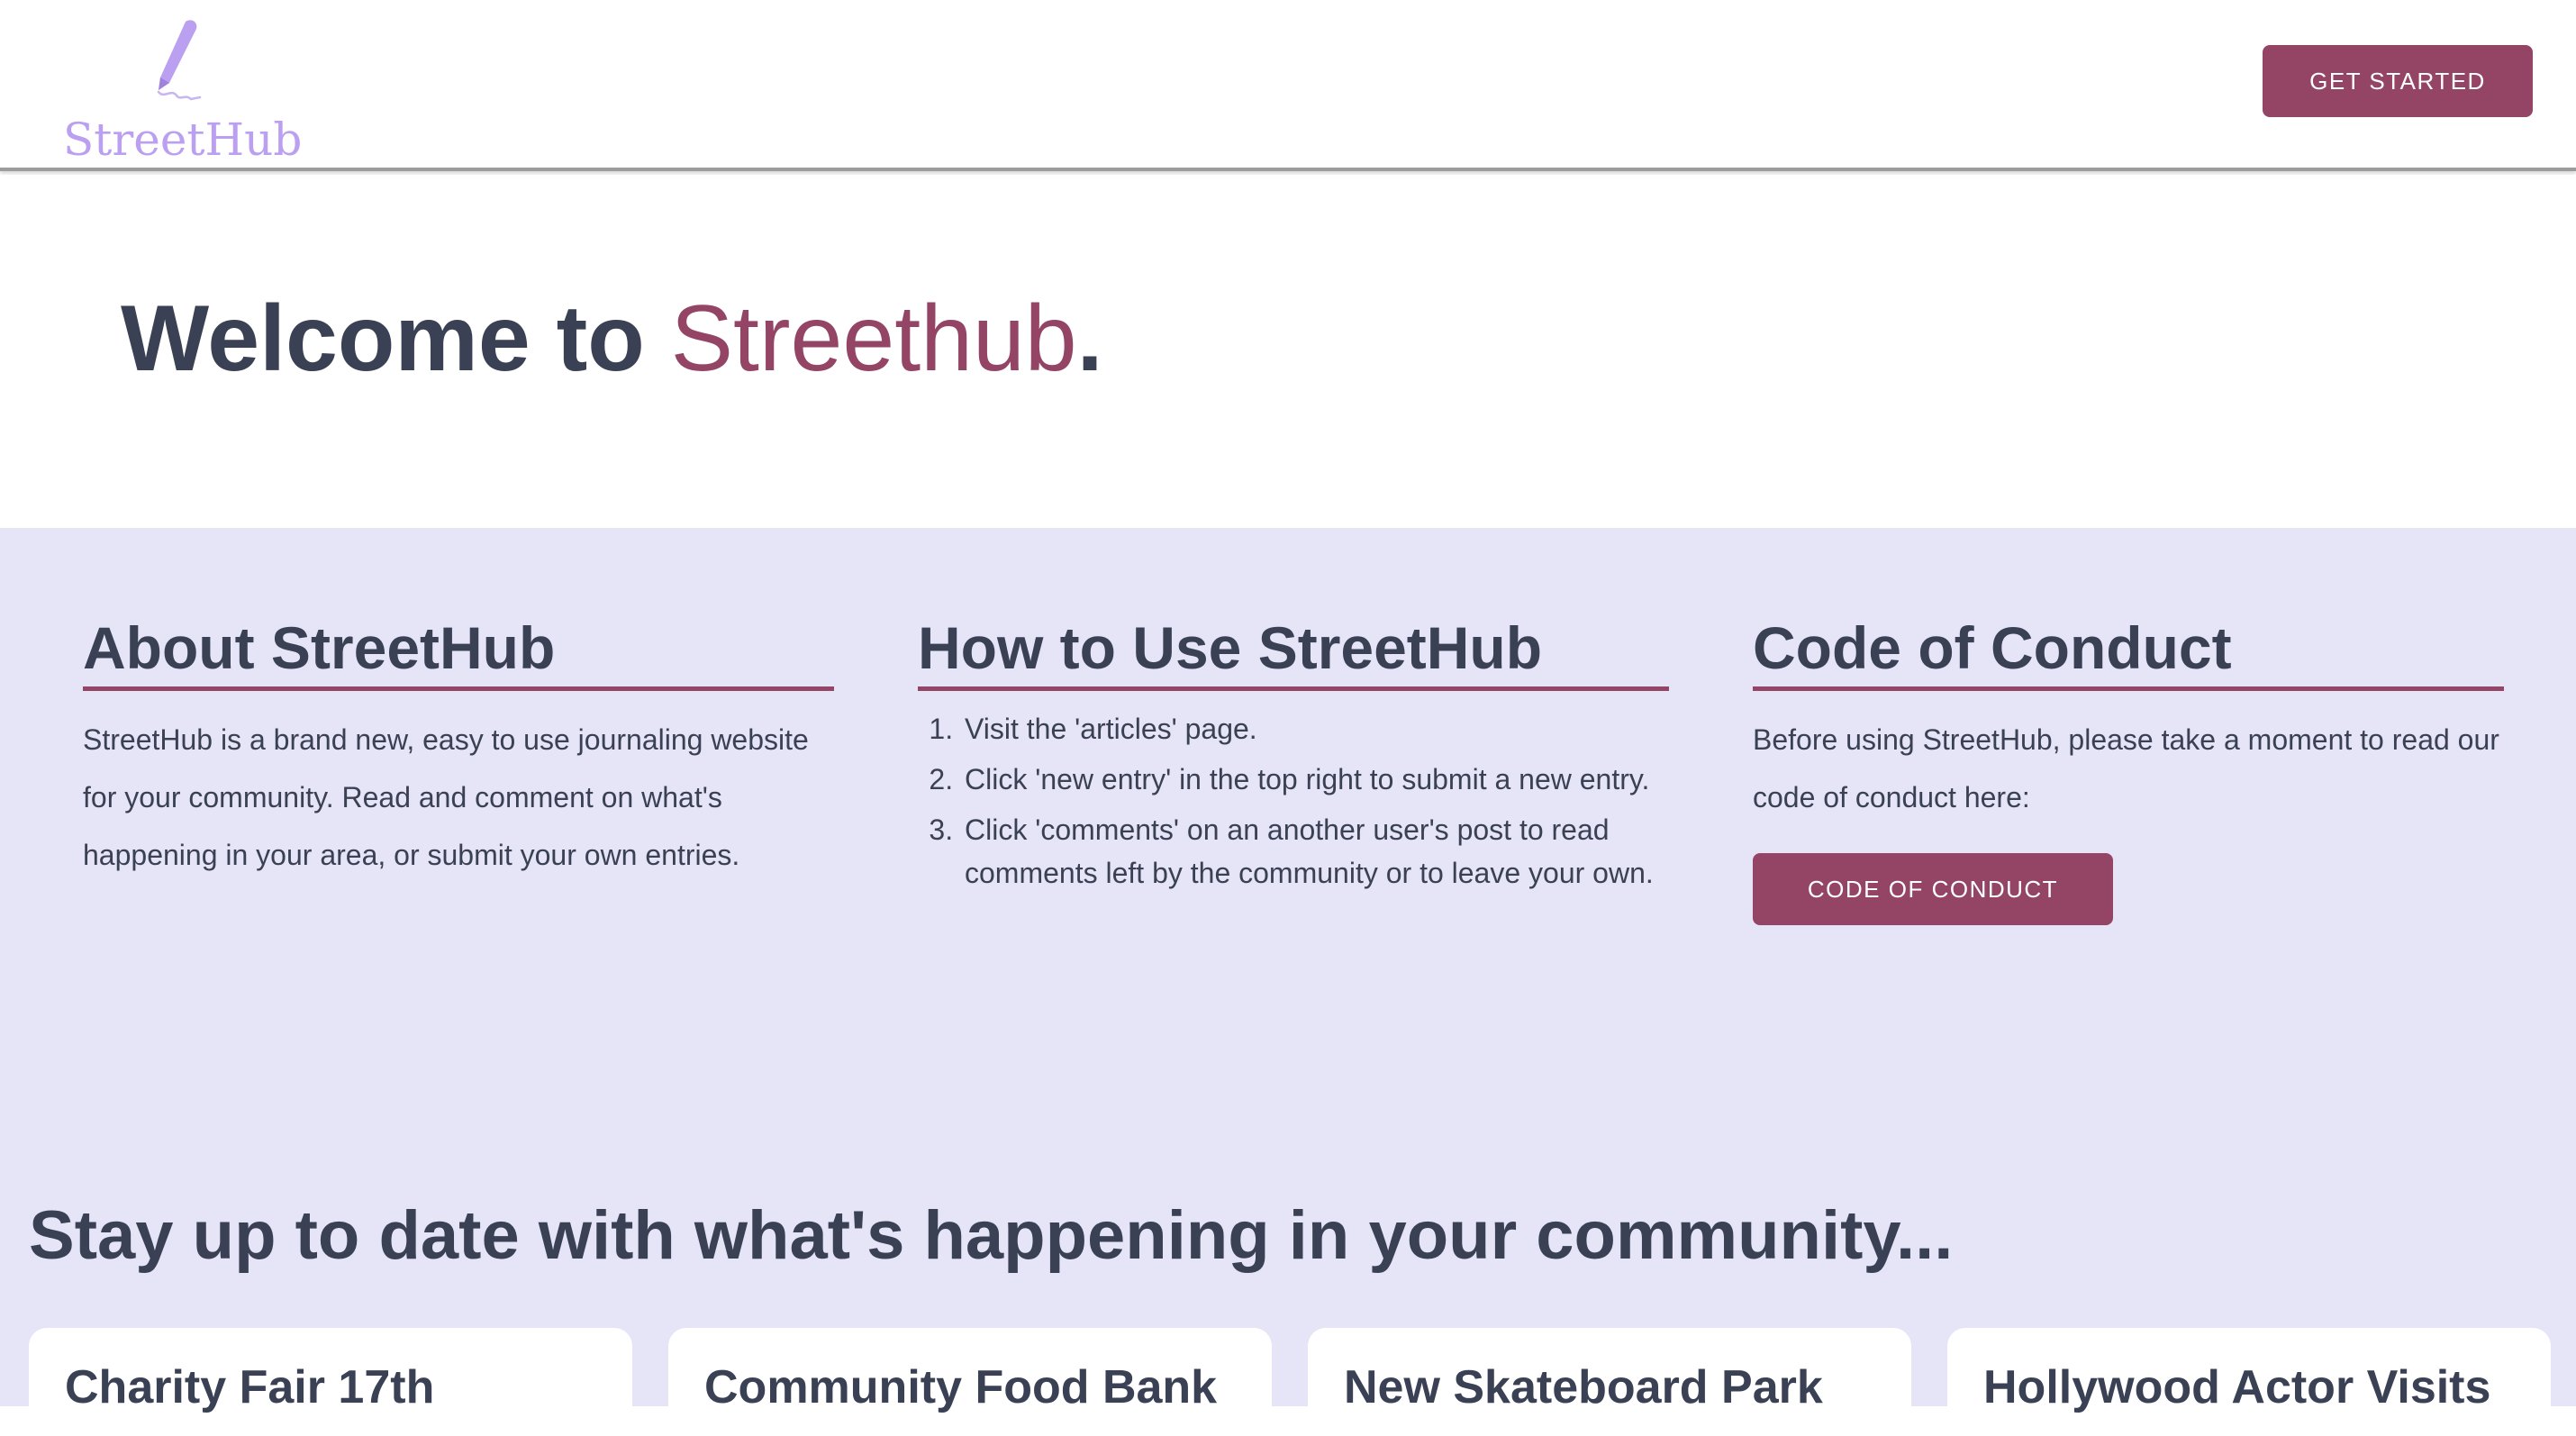 Image resolution: width=2576 pixels, height=1436 pixels. I want to click on site-header: StreetHub GET STARTED, so click(1288, 85).